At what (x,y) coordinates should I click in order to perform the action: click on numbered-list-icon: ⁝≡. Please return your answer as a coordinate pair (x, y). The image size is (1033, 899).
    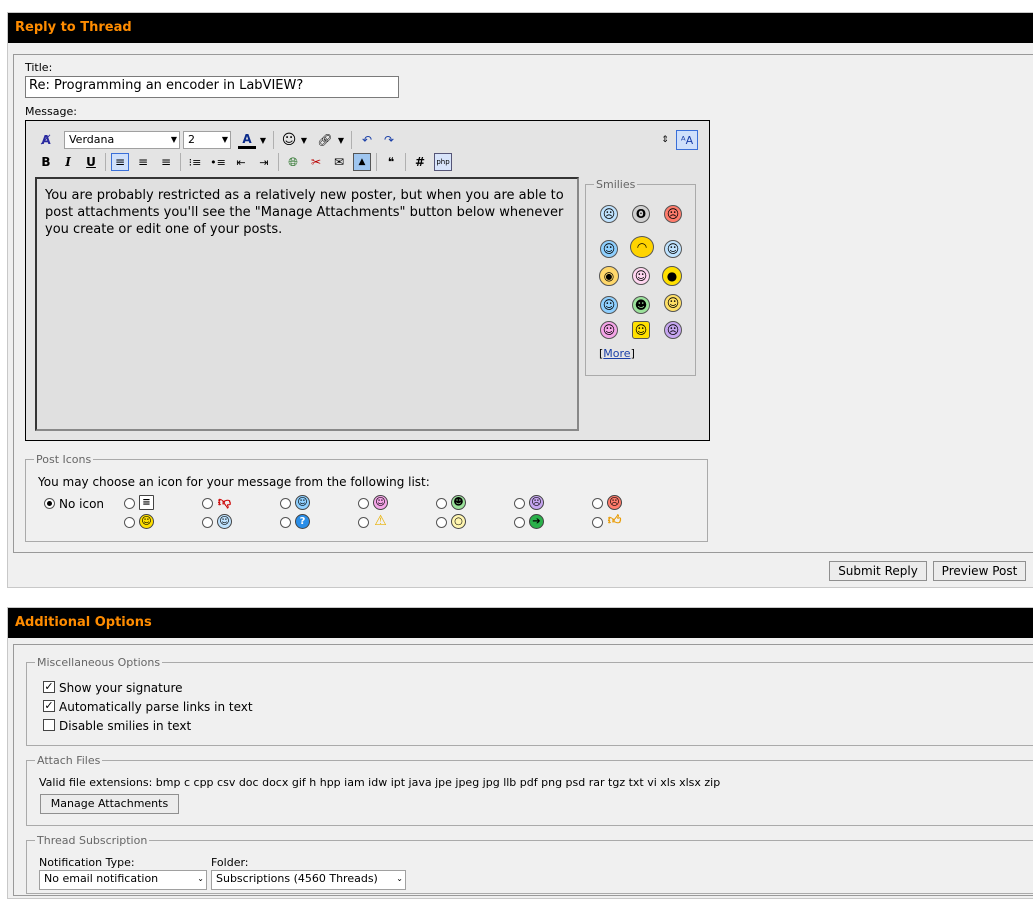
    Looking at the image, I should click on (195, 162).